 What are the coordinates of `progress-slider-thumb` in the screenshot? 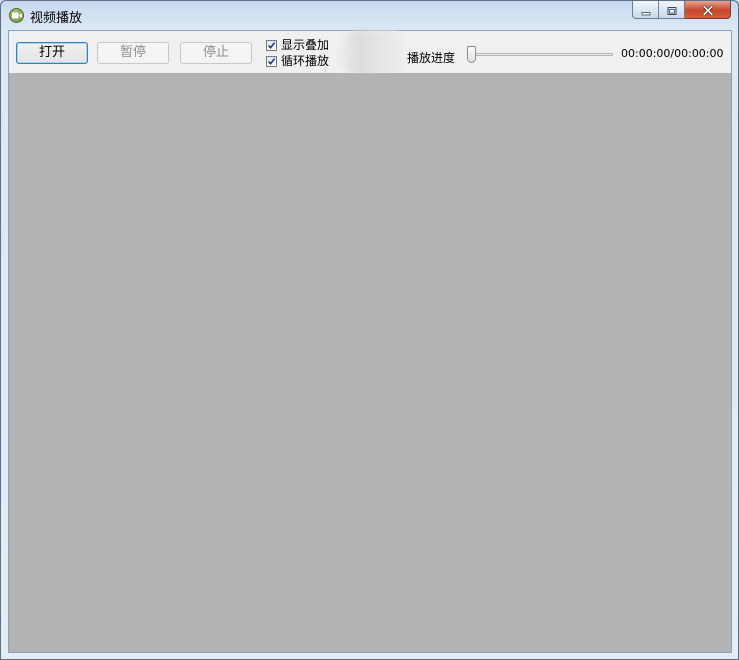 It's located at (471, 54).